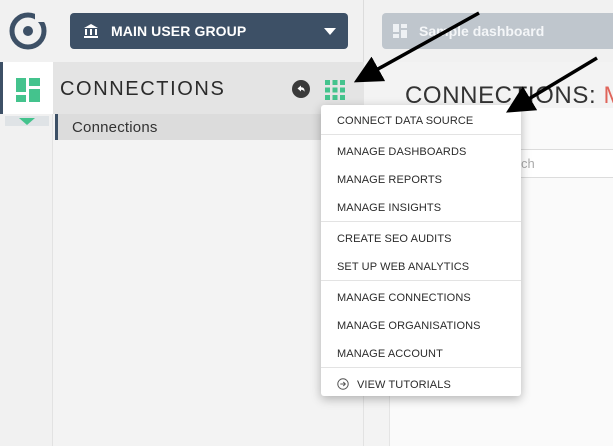 The width and height of the screenshot is (613, 446). What do you see at coordinates (404, 298) in the screenshot?
I see `menu-item-label: MANAGE CONNECTIONS` at bounding box center [404, 298].